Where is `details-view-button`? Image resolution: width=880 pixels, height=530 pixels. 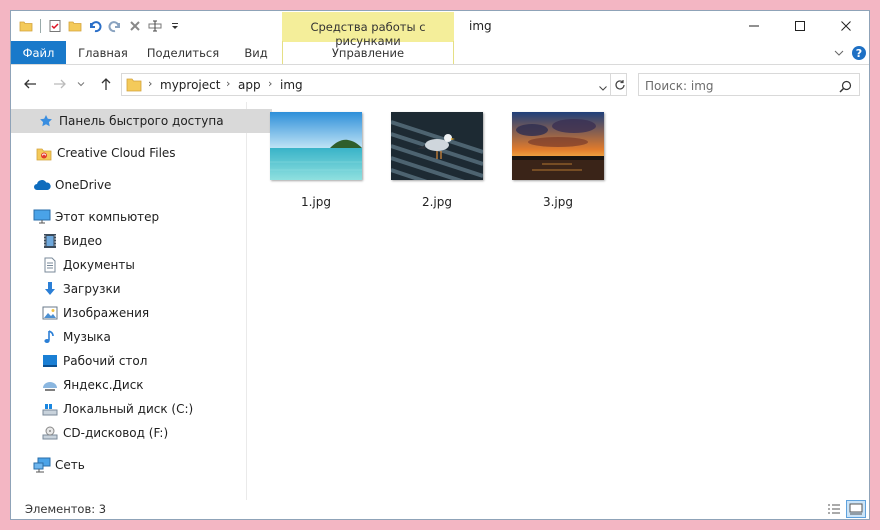 details-view-button is located at coordinates (834, 509).